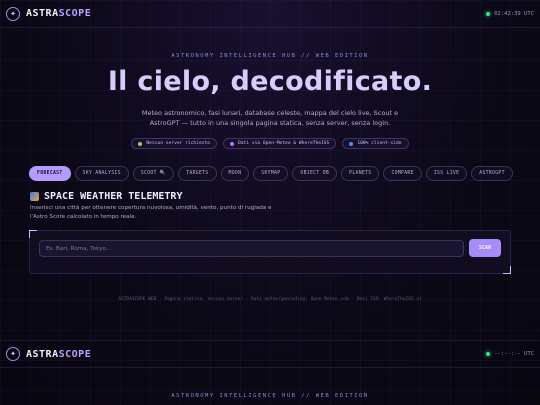 The height and width of the screenshot is (405, 540). What do you see at coordinates (270, 81) in the screenshot?
I see `hero-title: Il cielo, decodificato.` at bounding box center [270, 81].